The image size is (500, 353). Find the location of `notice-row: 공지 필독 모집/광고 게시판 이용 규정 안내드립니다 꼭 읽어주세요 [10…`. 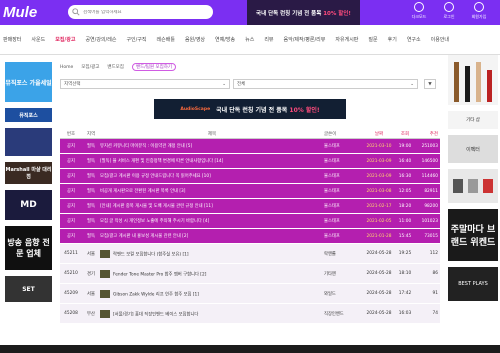

notice-row: 공지 필독 모집/광고 게시판 이용 규정 안내드립니다 꼭 읽어주세요 [10… is located at coordinates (250, 176).